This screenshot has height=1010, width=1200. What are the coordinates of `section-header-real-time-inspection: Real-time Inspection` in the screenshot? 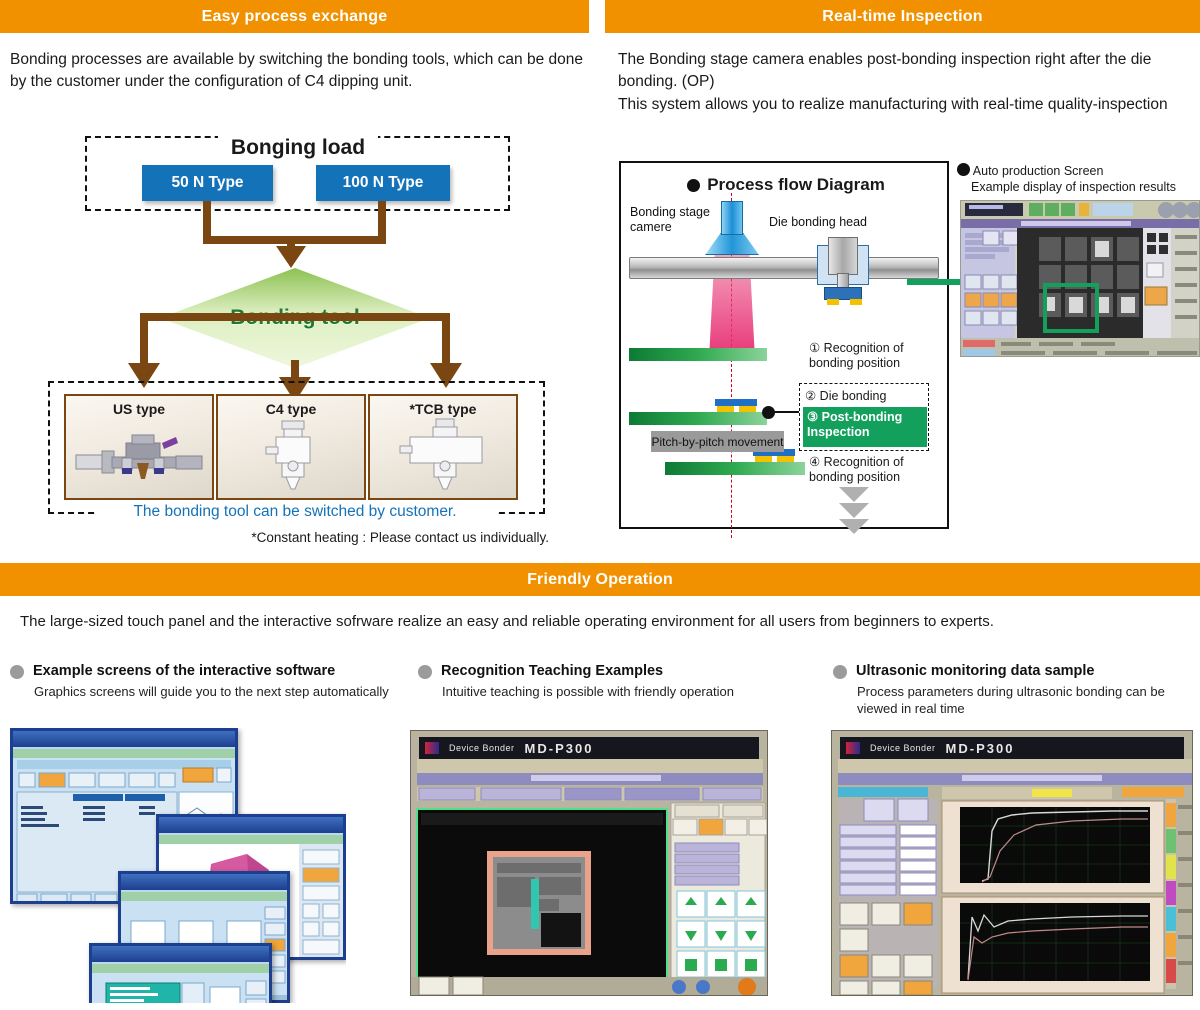 It's located at (902, 16).